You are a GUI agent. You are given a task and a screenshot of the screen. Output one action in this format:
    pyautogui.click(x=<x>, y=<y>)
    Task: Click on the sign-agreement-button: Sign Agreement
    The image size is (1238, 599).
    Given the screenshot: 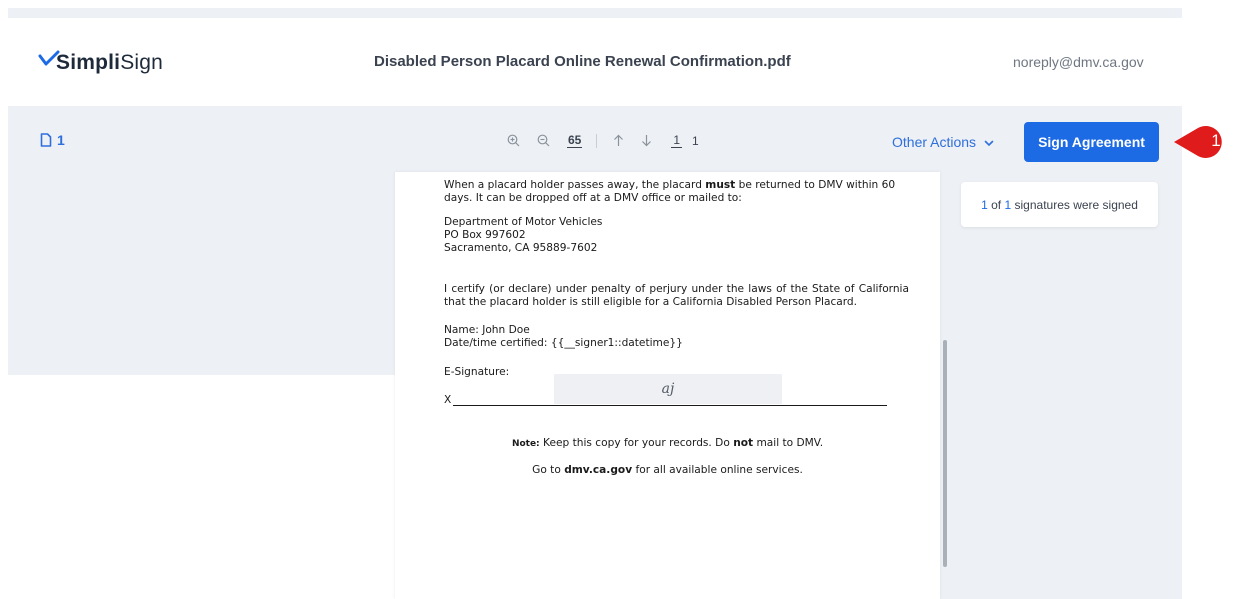 What is the action you would take?
    pyautogui.click(x=1091, y=142)
    